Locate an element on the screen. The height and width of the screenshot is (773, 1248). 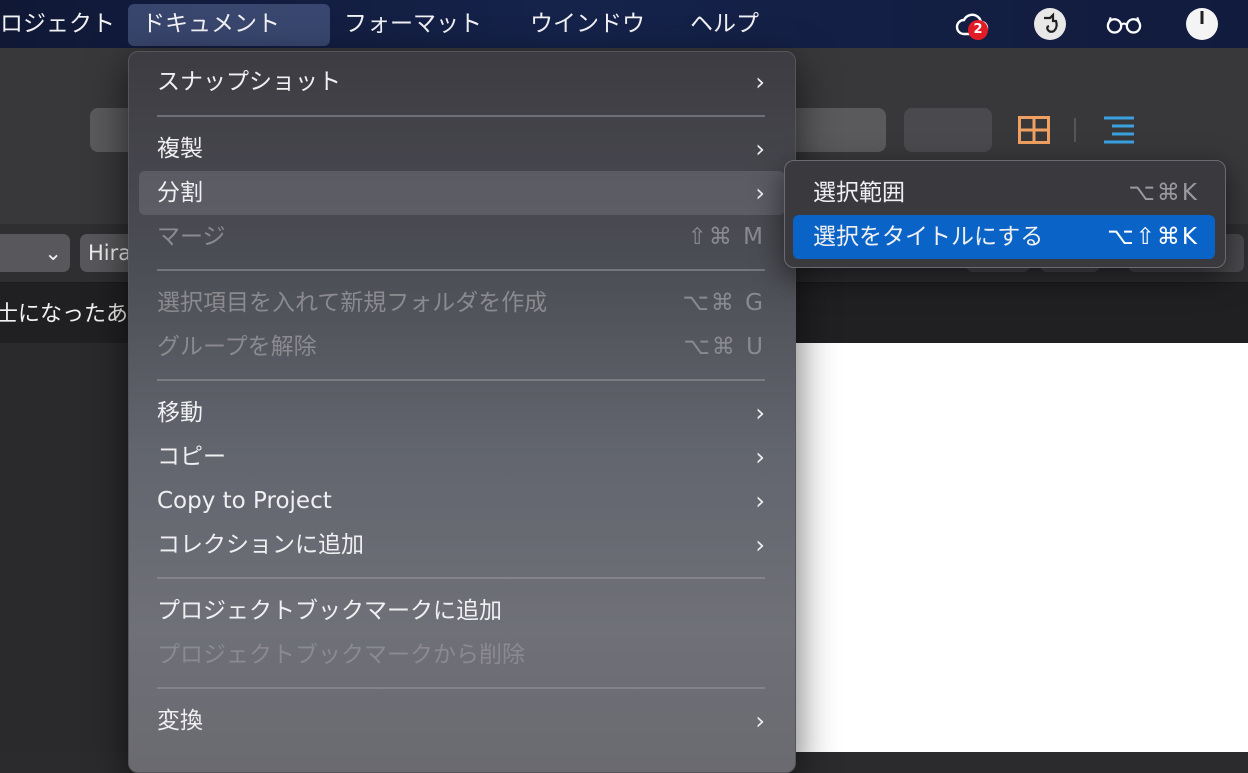
menu-item-label: プロジェクトブックマークに追加 is located at coordinates (329, 611).